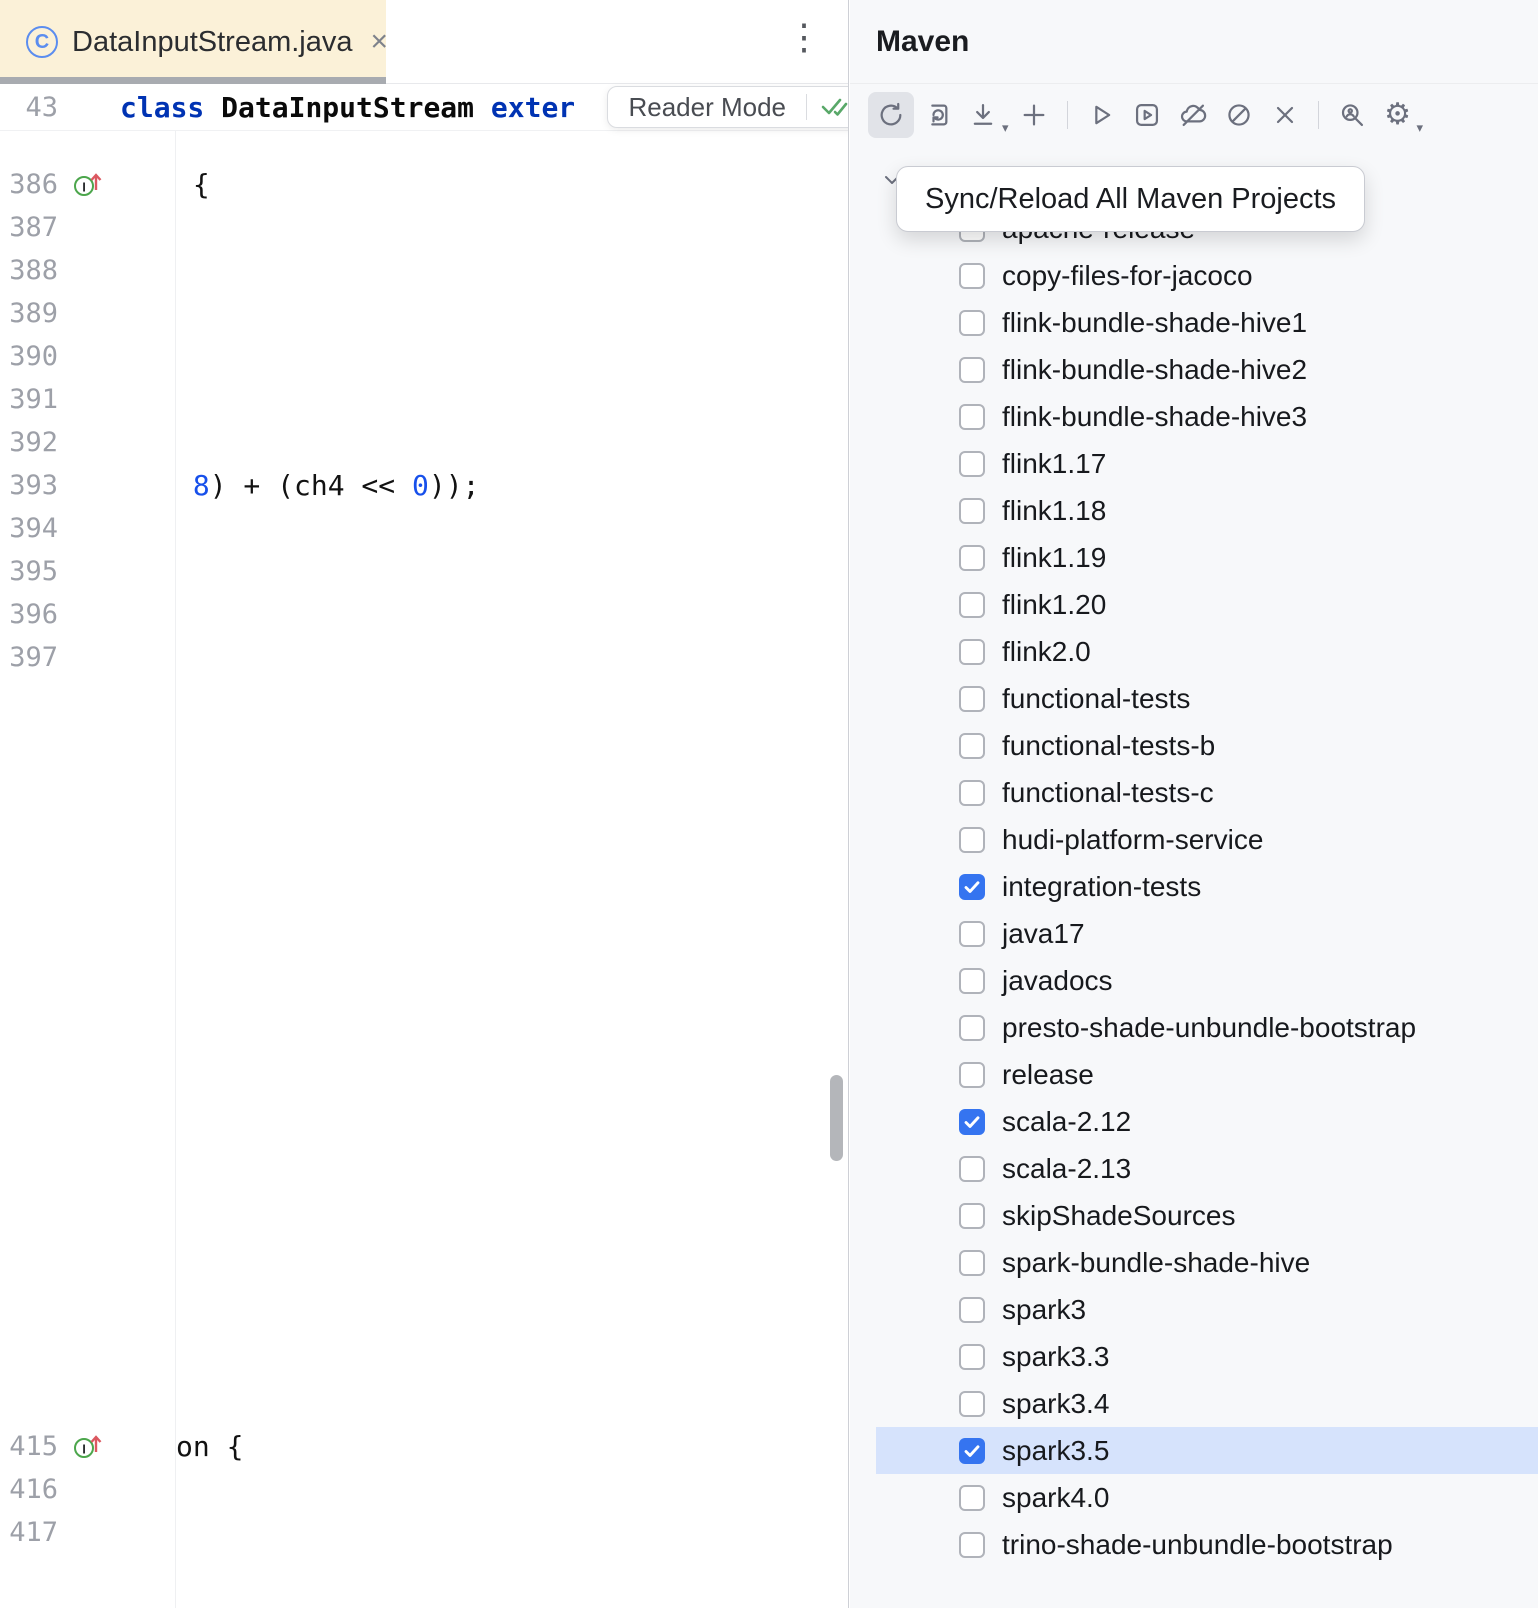 This screenshot has height=1608, width=1538. I want to click on profile-label: skipShadeSources, so click(1118, 1216).